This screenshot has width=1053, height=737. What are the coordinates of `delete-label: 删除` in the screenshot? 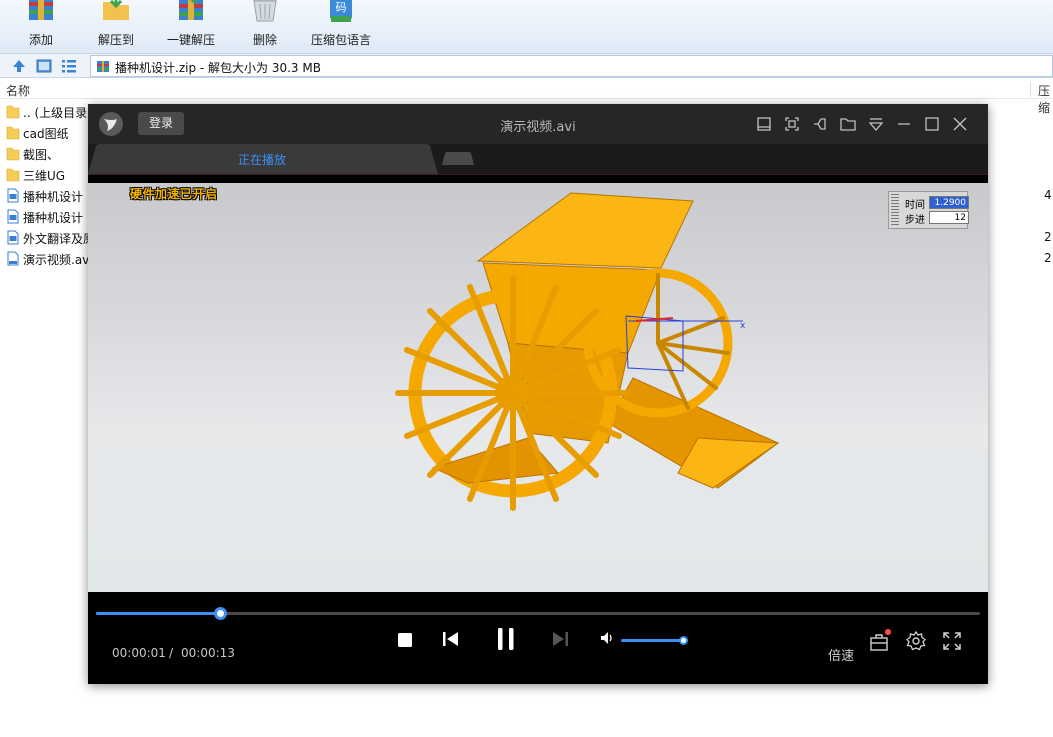 It's located at (264, 40).